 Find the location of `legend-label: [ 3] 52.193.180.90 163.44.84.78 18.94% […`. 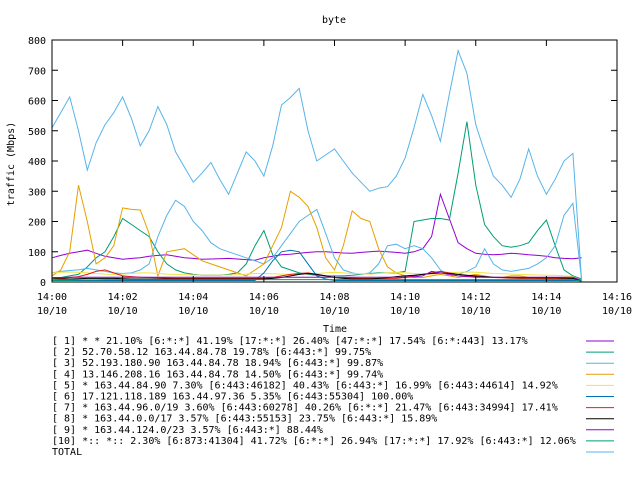

legend-label: [ 3] 52.193.180.90 163.44.84.78 18.94% [… is located at coordinates (217, 363).